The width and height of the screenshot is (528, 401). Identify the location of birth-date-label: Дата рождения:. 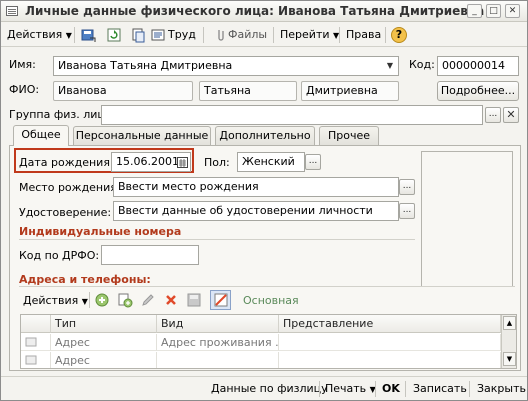
(66, 162).